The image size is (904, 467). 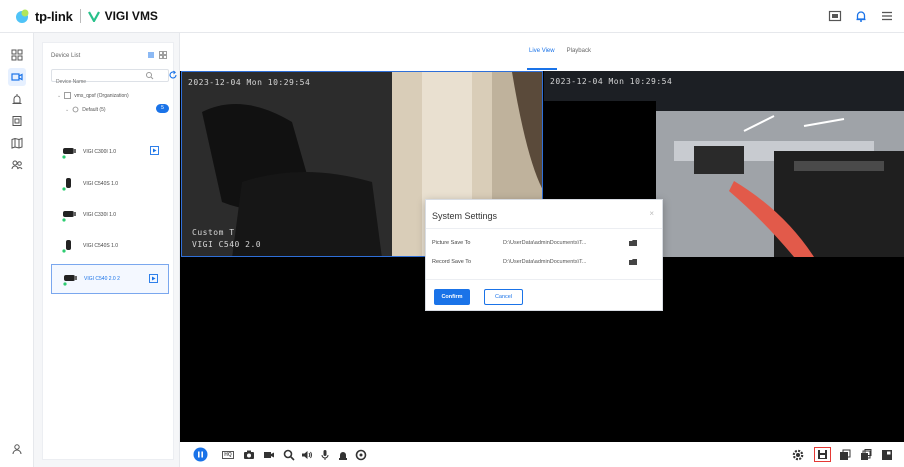 I want to click on view-tabs: Live View Playback, so click(x=542, y=52).